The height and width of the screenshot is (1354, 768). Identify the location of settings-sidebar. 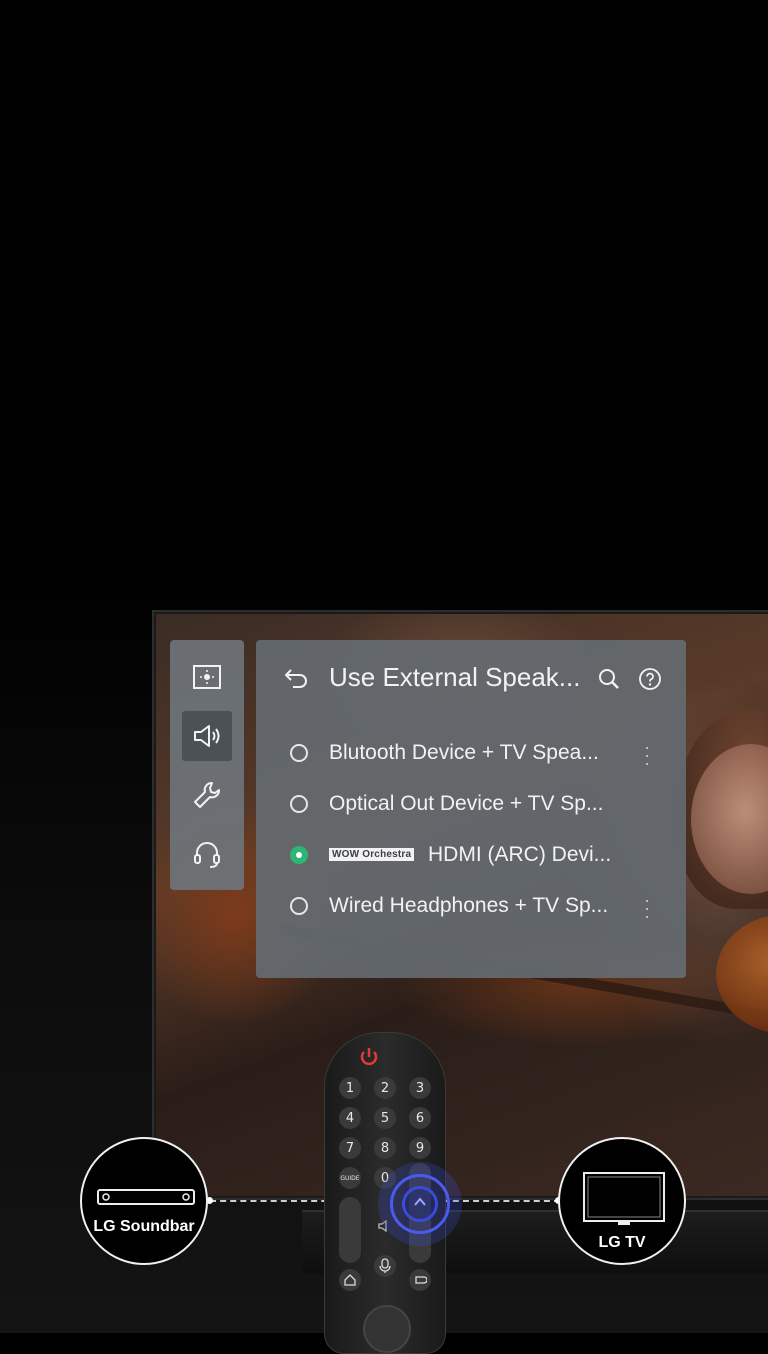
(207, 765).